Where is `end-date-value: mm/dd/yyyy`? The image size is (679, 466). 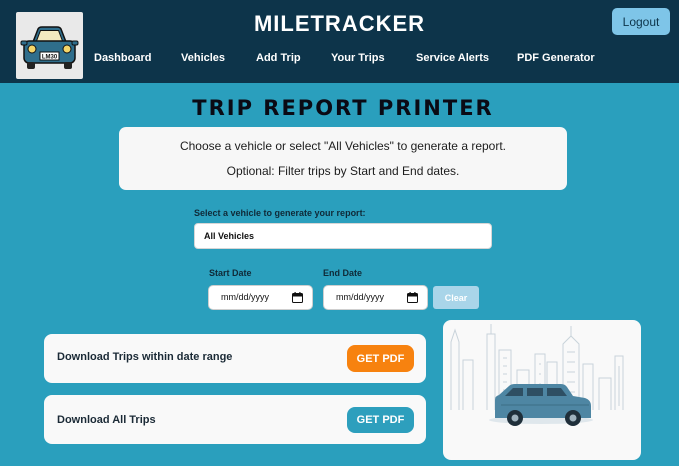
end-date-value: mm/dd/yyyy is located at coordinates (360, 297).